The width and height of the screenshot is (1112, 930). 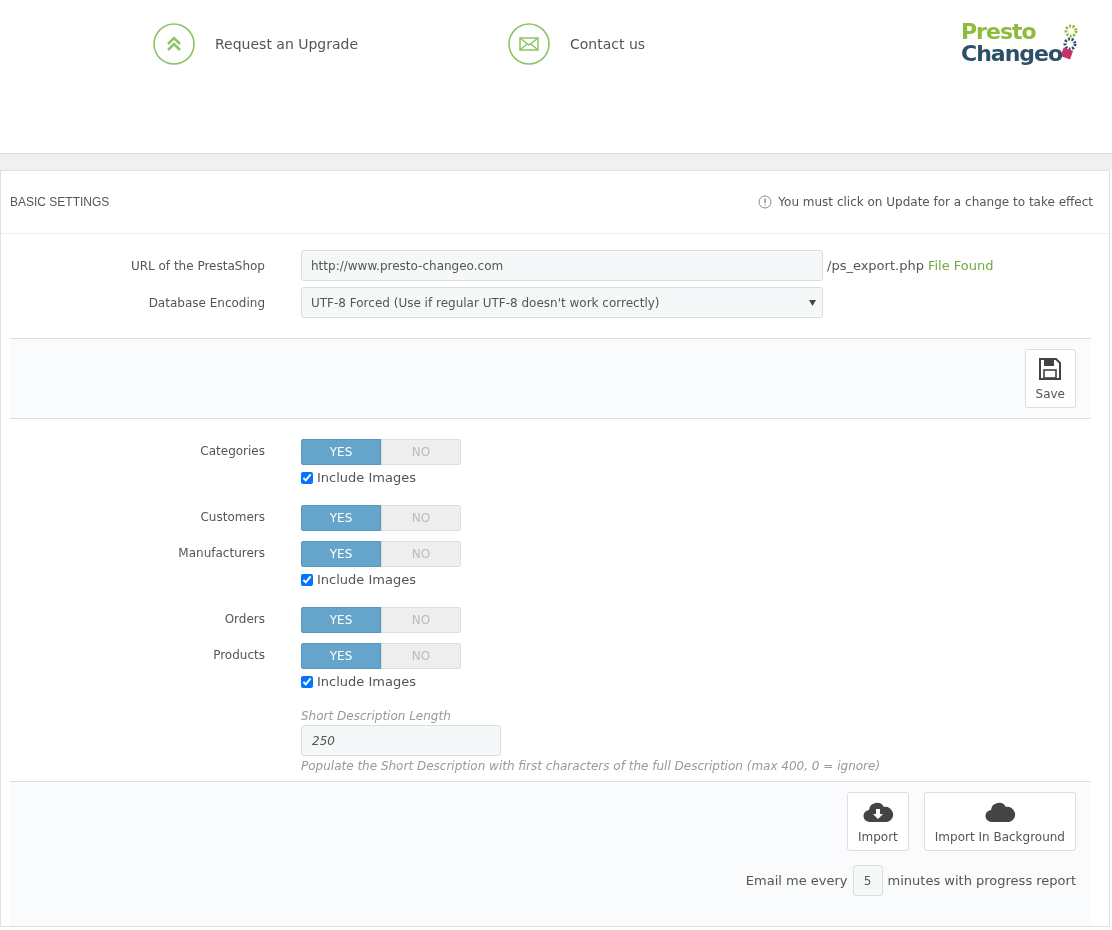 I want to click on email-label: minutes with progress report, so click(x=981, y=880).